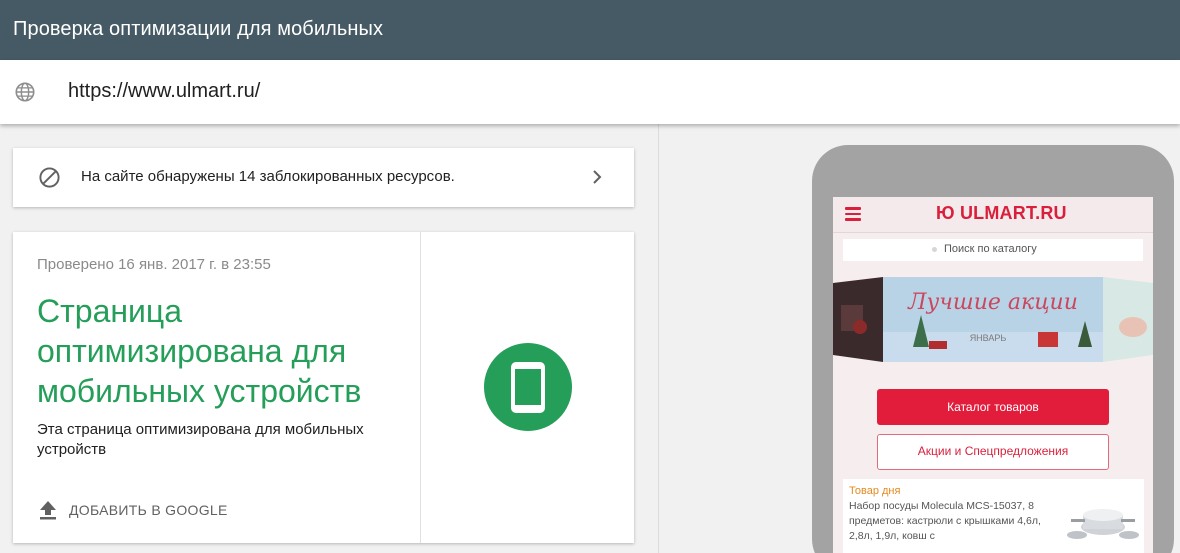  I want to click on url-input: https://www.ulmart.ru/, so click(164, 91).